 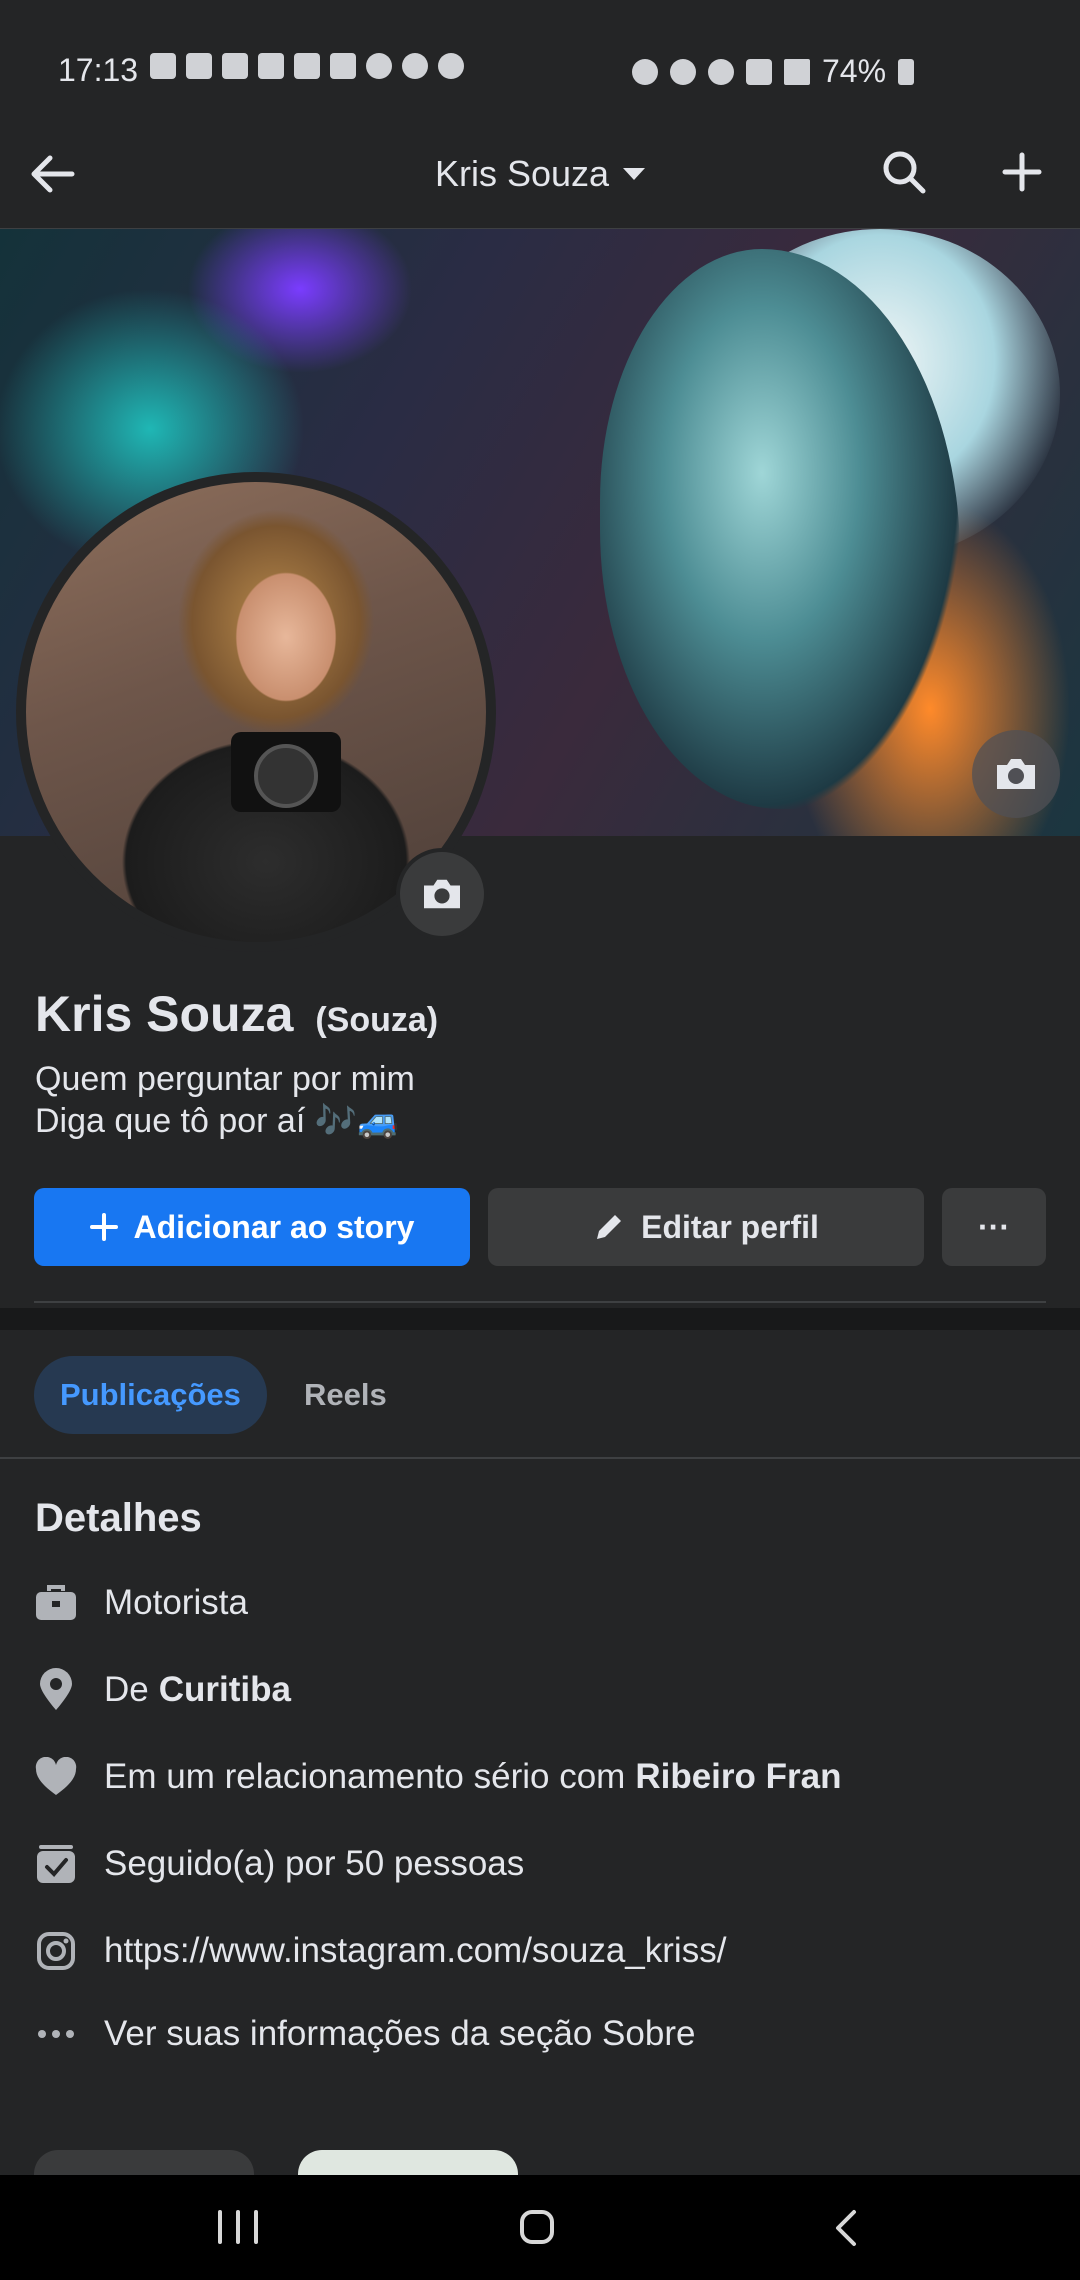 What do you see at coordinates (773, 71) in the screenshot?
I see `system-icons: 74%` at bounding box center [773, 71].